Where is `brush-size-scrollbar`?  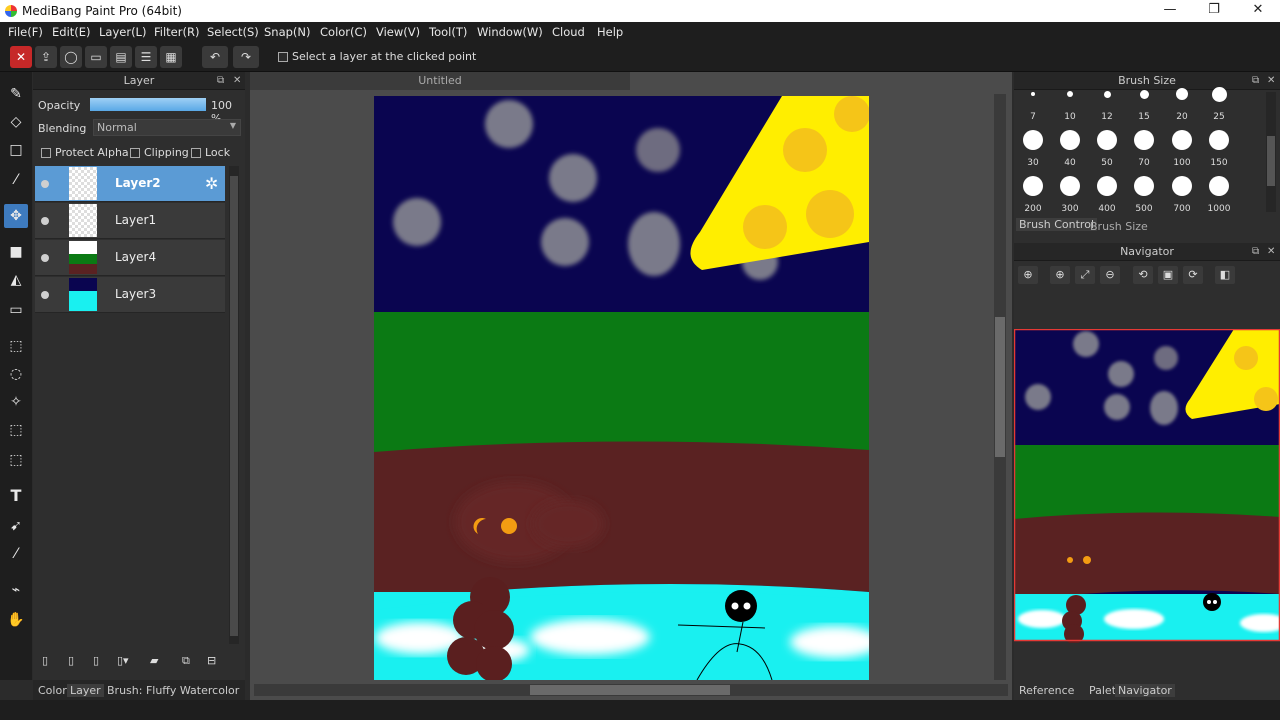
brush-size-scrollbar is located at coordinates (1271, 152).